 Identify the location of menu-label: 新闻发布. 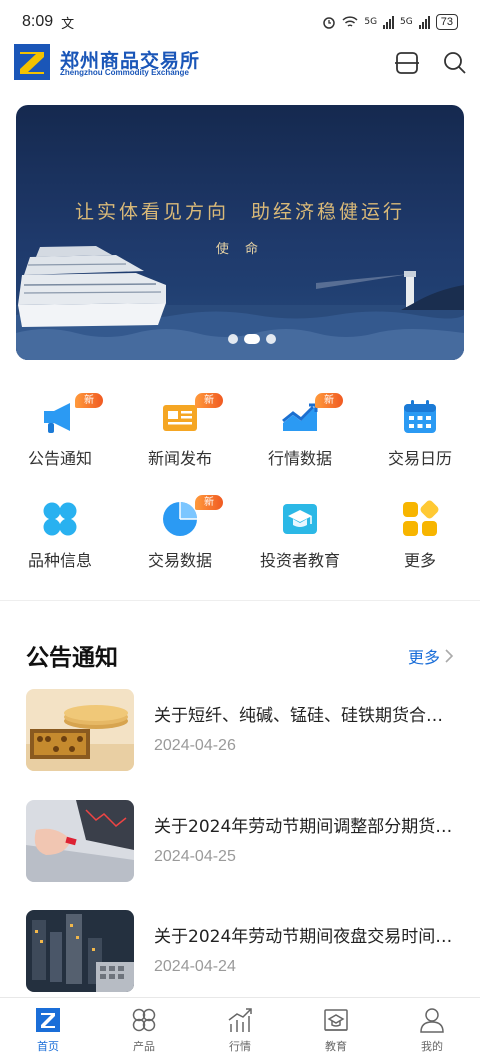
(179, 458).